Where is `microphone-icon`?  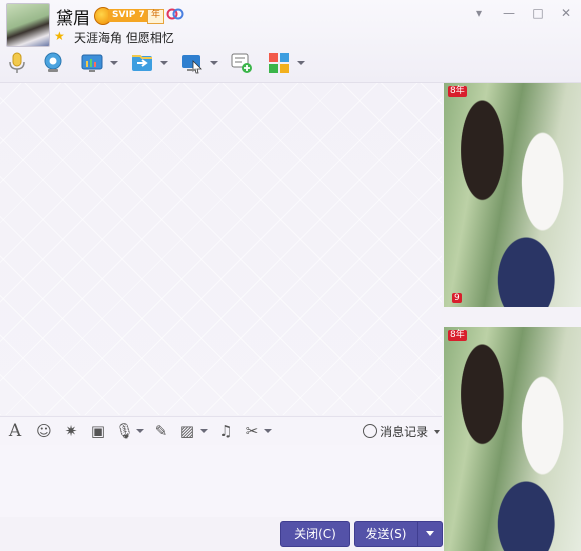 microphone-icon is located at coordinates (17, 63).